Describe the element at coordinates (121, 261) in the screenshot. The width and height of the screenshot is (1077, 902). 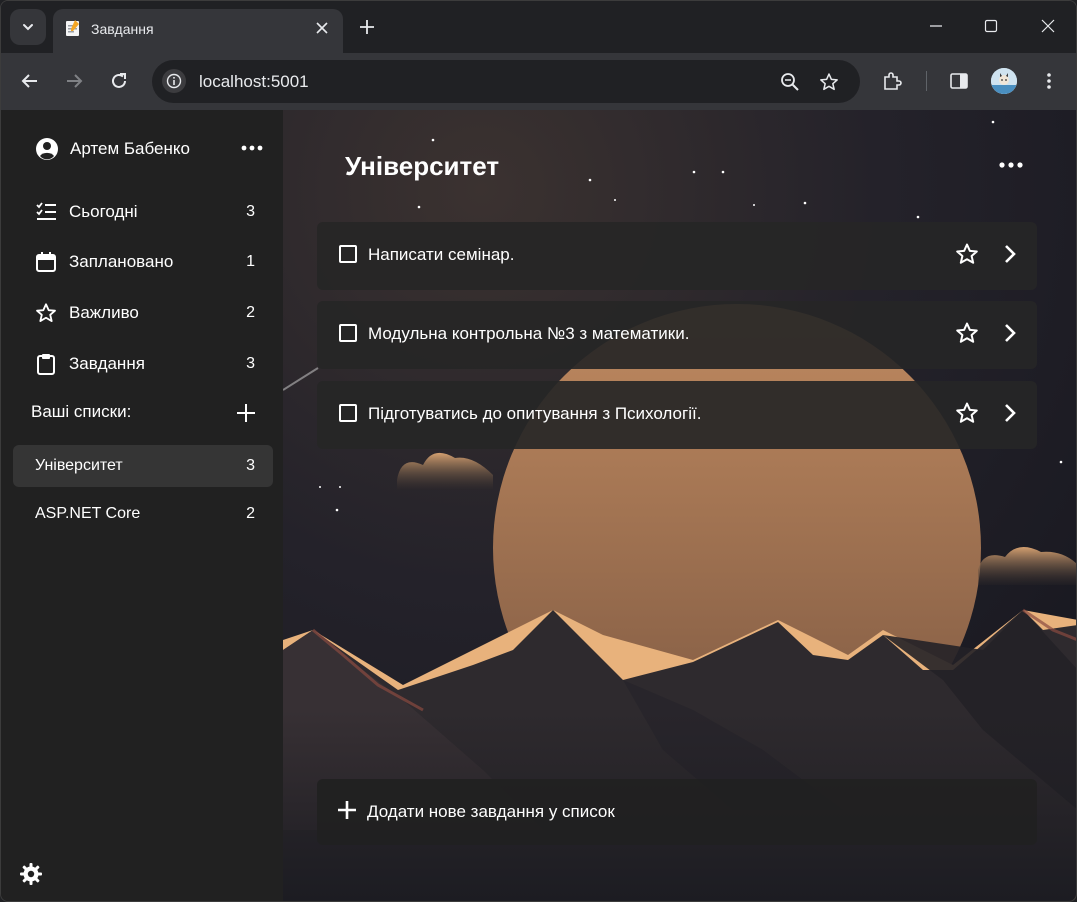
I see `nav-item-label: Заплановано` at that location.